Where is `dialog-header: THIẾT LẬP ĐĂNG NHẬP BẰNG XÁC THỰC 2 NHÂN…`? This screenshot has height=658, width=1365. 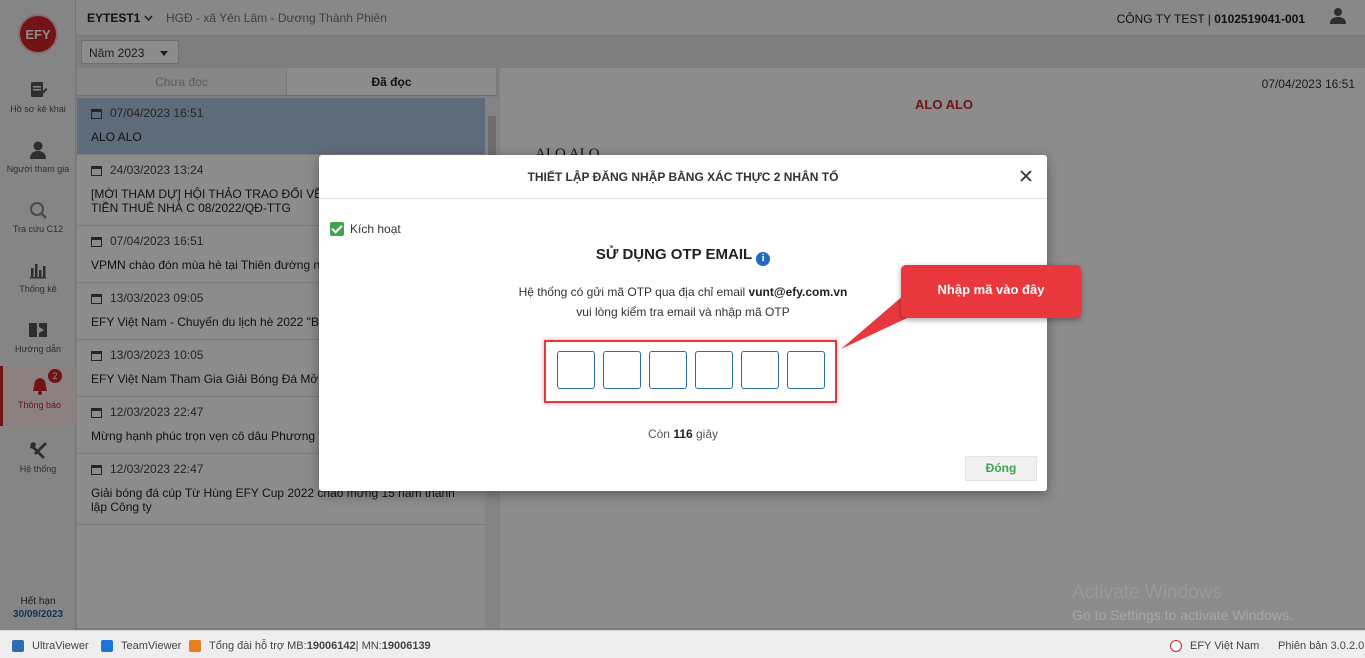 dialog-header: THIẾT LẬP ĐĂNG NHẬP BẰNG XÁC THỰC 2 NHÂN… is located at coordinates (683, 177).